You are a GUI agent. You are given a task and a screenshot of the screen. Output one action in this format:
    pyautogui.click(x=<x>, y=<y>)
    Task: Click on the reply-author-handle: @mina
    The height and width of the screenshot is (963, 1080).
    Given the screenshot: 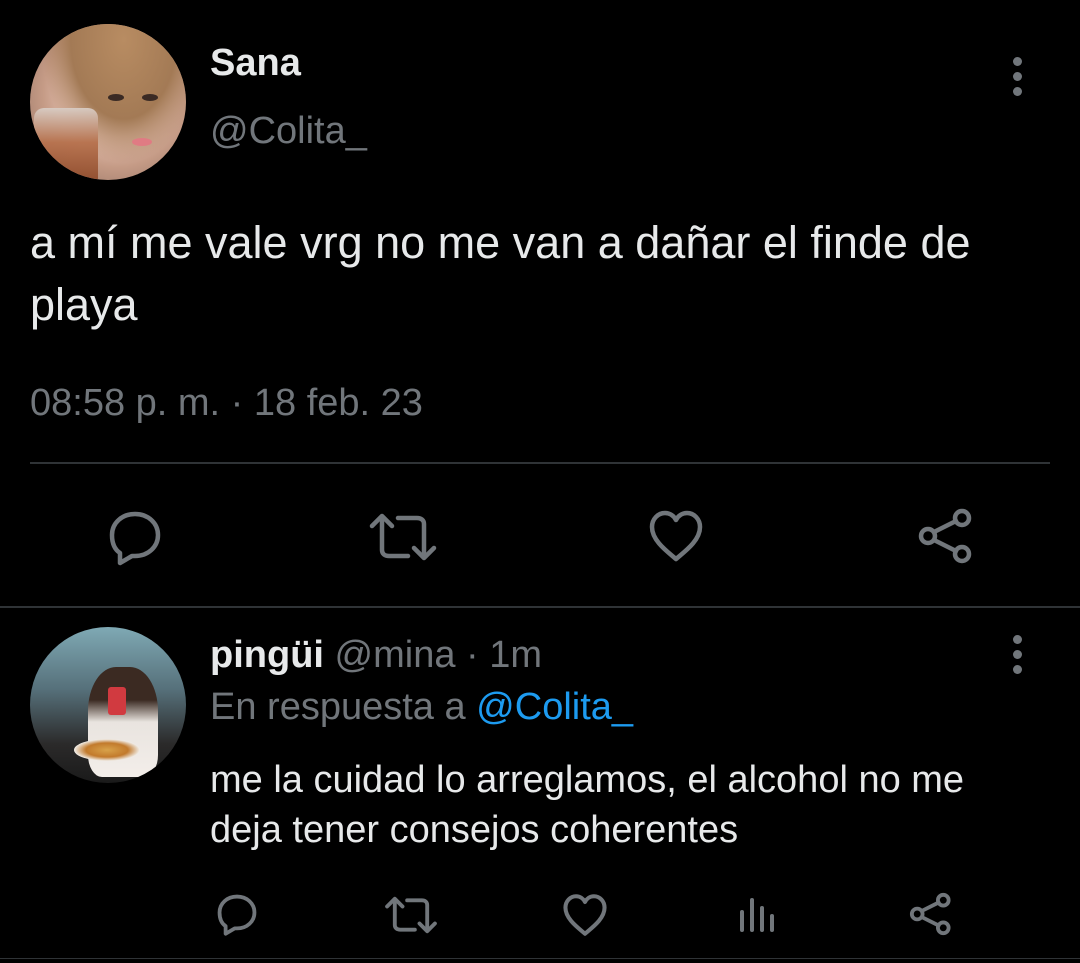 What is the action you would take?
    pyautogui.click(x=395, y=655)
    